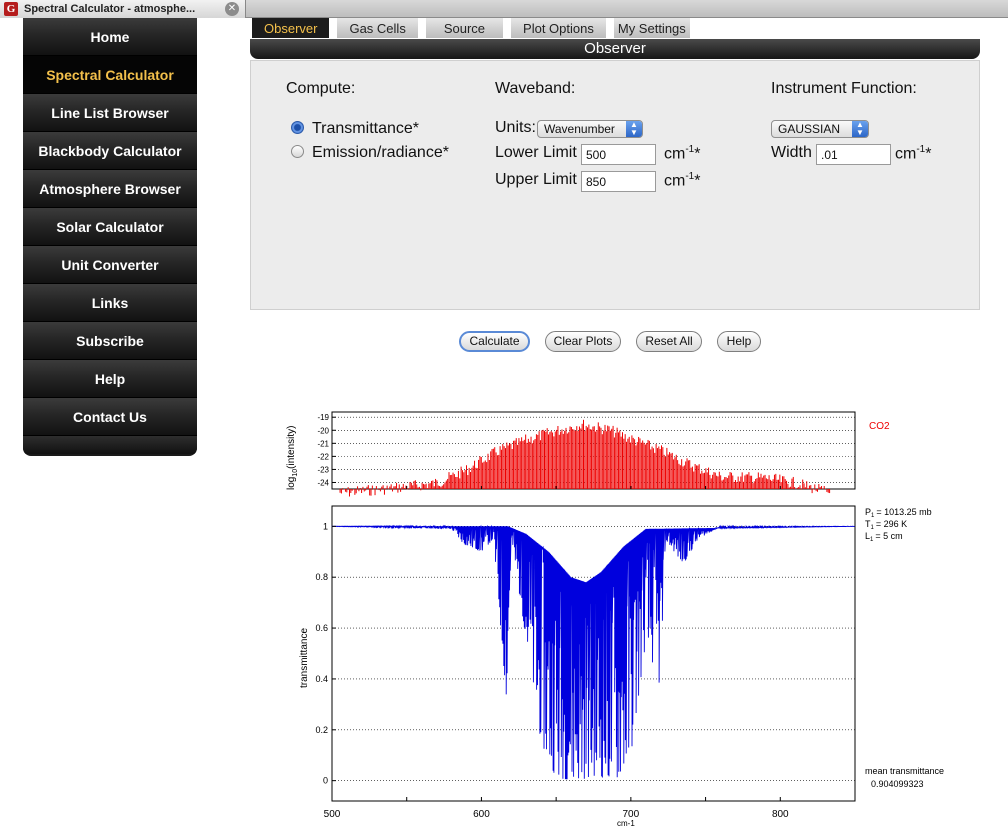 This screenshot has height=827, width=1008. Describe the element at coordinates (888, 536) in the screenshot. I see `length-value: = 5 cm` at that location.